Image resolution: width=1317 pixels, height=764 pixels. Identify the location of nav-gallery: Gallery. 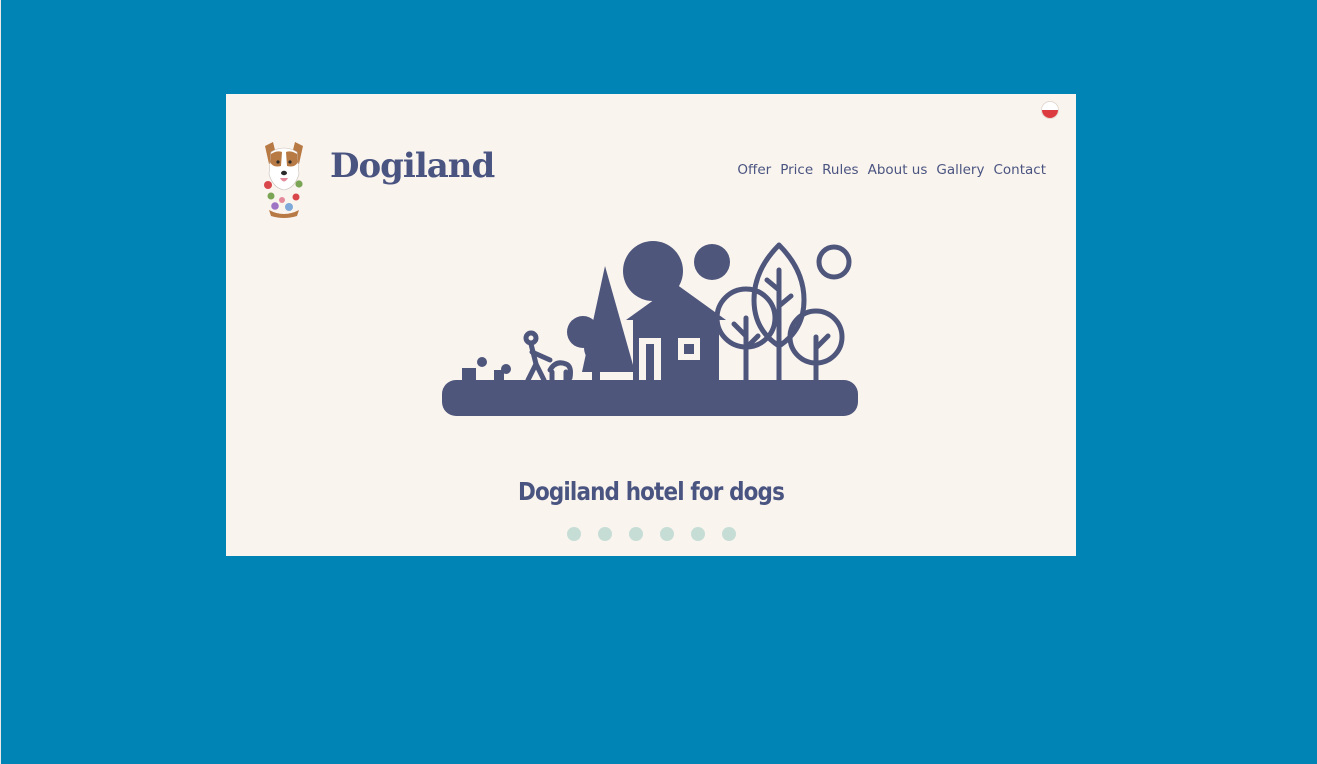
(960, 170).